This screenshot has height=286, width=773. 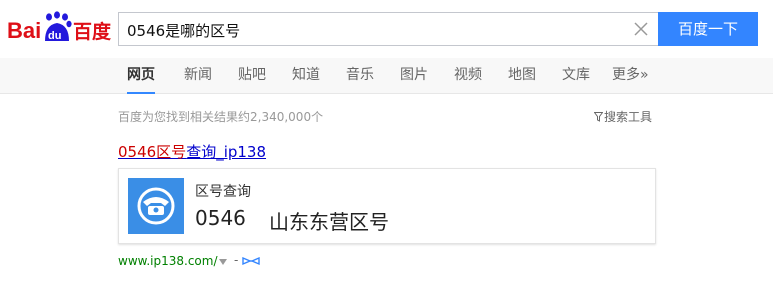 I want to click on tab-images: 图片, so click(x=414, y=76).